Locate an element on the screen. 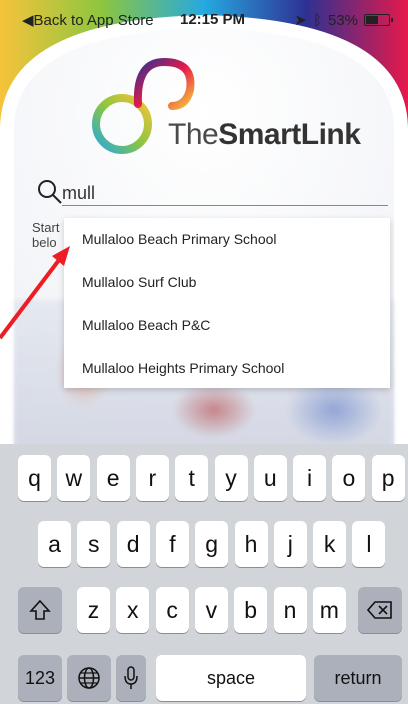 This screenshot has height=704, width=408. search-icon is located at coordinates (50, 192).